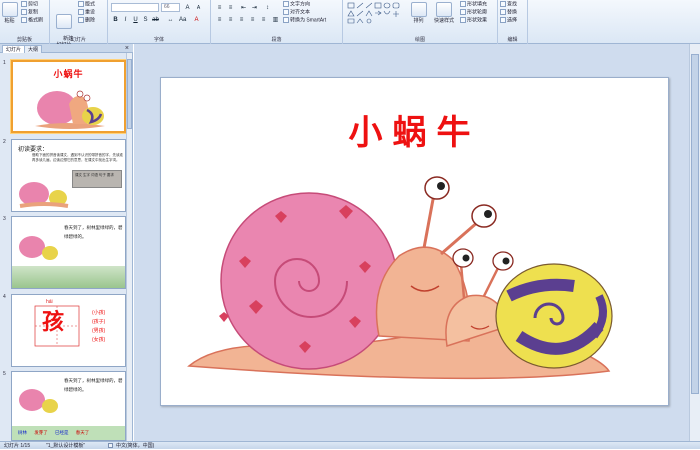  What do you see at coordinates (24, 12) in the screenshot?
I see `copy-icon` at bounding box center [24, 12].